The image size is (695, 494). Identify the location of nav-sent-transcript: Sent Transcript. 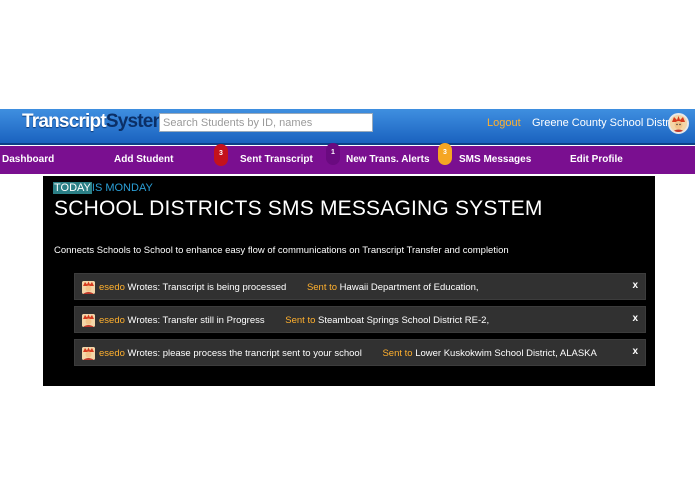
(276, 159).